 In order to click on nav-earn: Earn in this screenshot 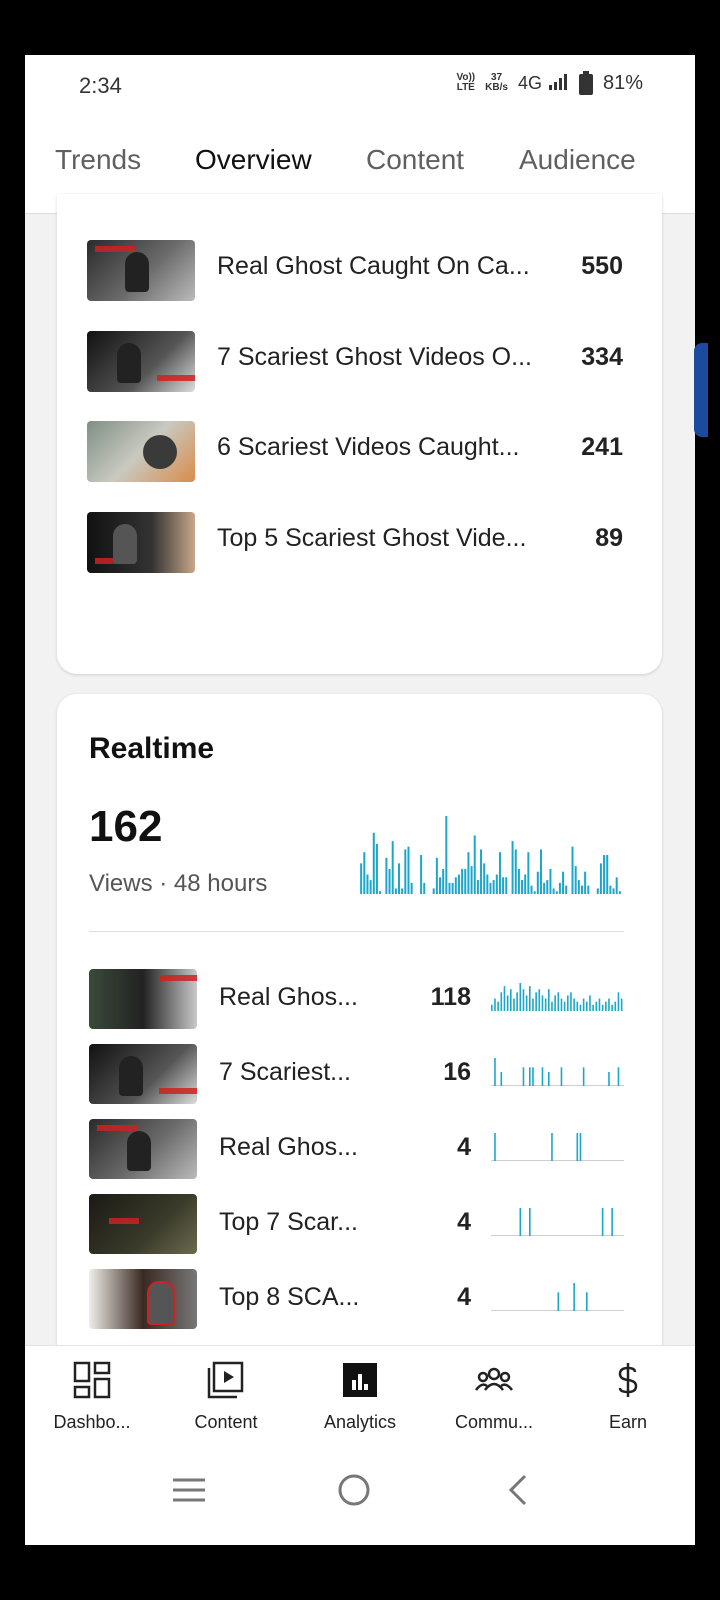, I will do `click(628, 1396)`.